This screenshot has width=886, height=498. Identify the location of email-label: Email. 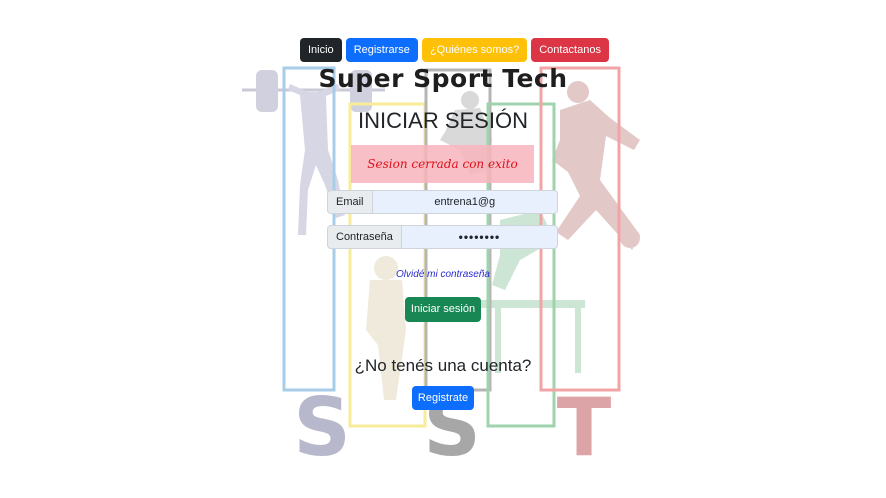
(350, 202).